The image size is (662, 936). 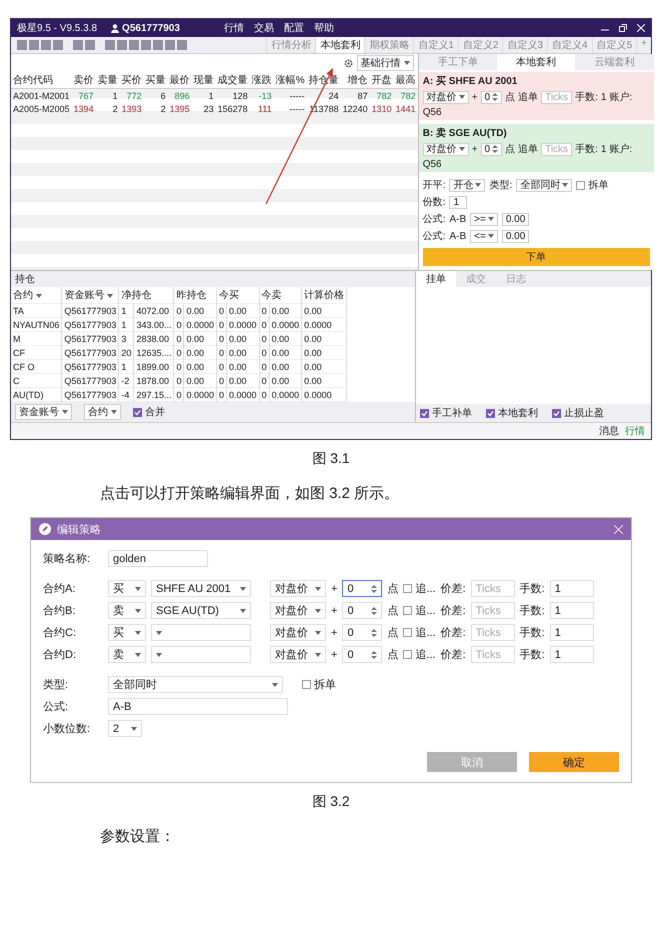 What do you see at coordinates (609, 431) in the screenshot?
I see `status-message: 消息` at bounding box center [609, 431].